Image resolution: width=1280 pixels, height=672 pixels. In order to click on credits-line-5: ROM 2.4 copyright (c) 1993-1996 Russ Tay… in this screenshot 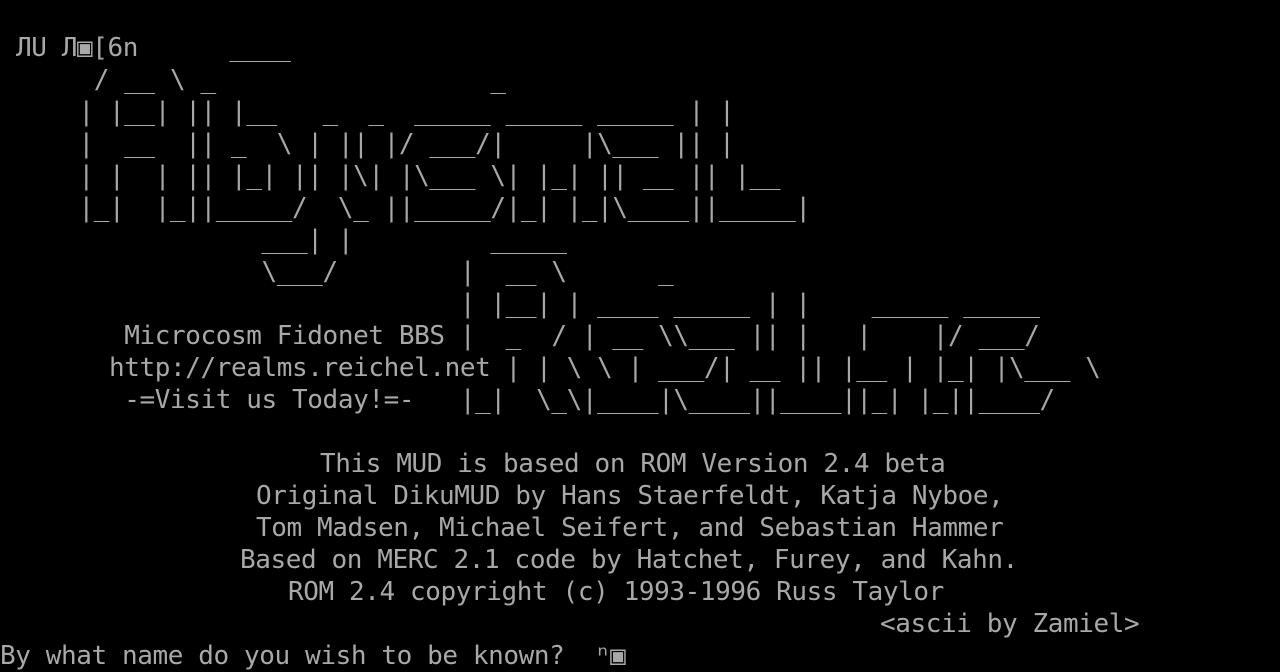, I will do `click(616, 592)`.